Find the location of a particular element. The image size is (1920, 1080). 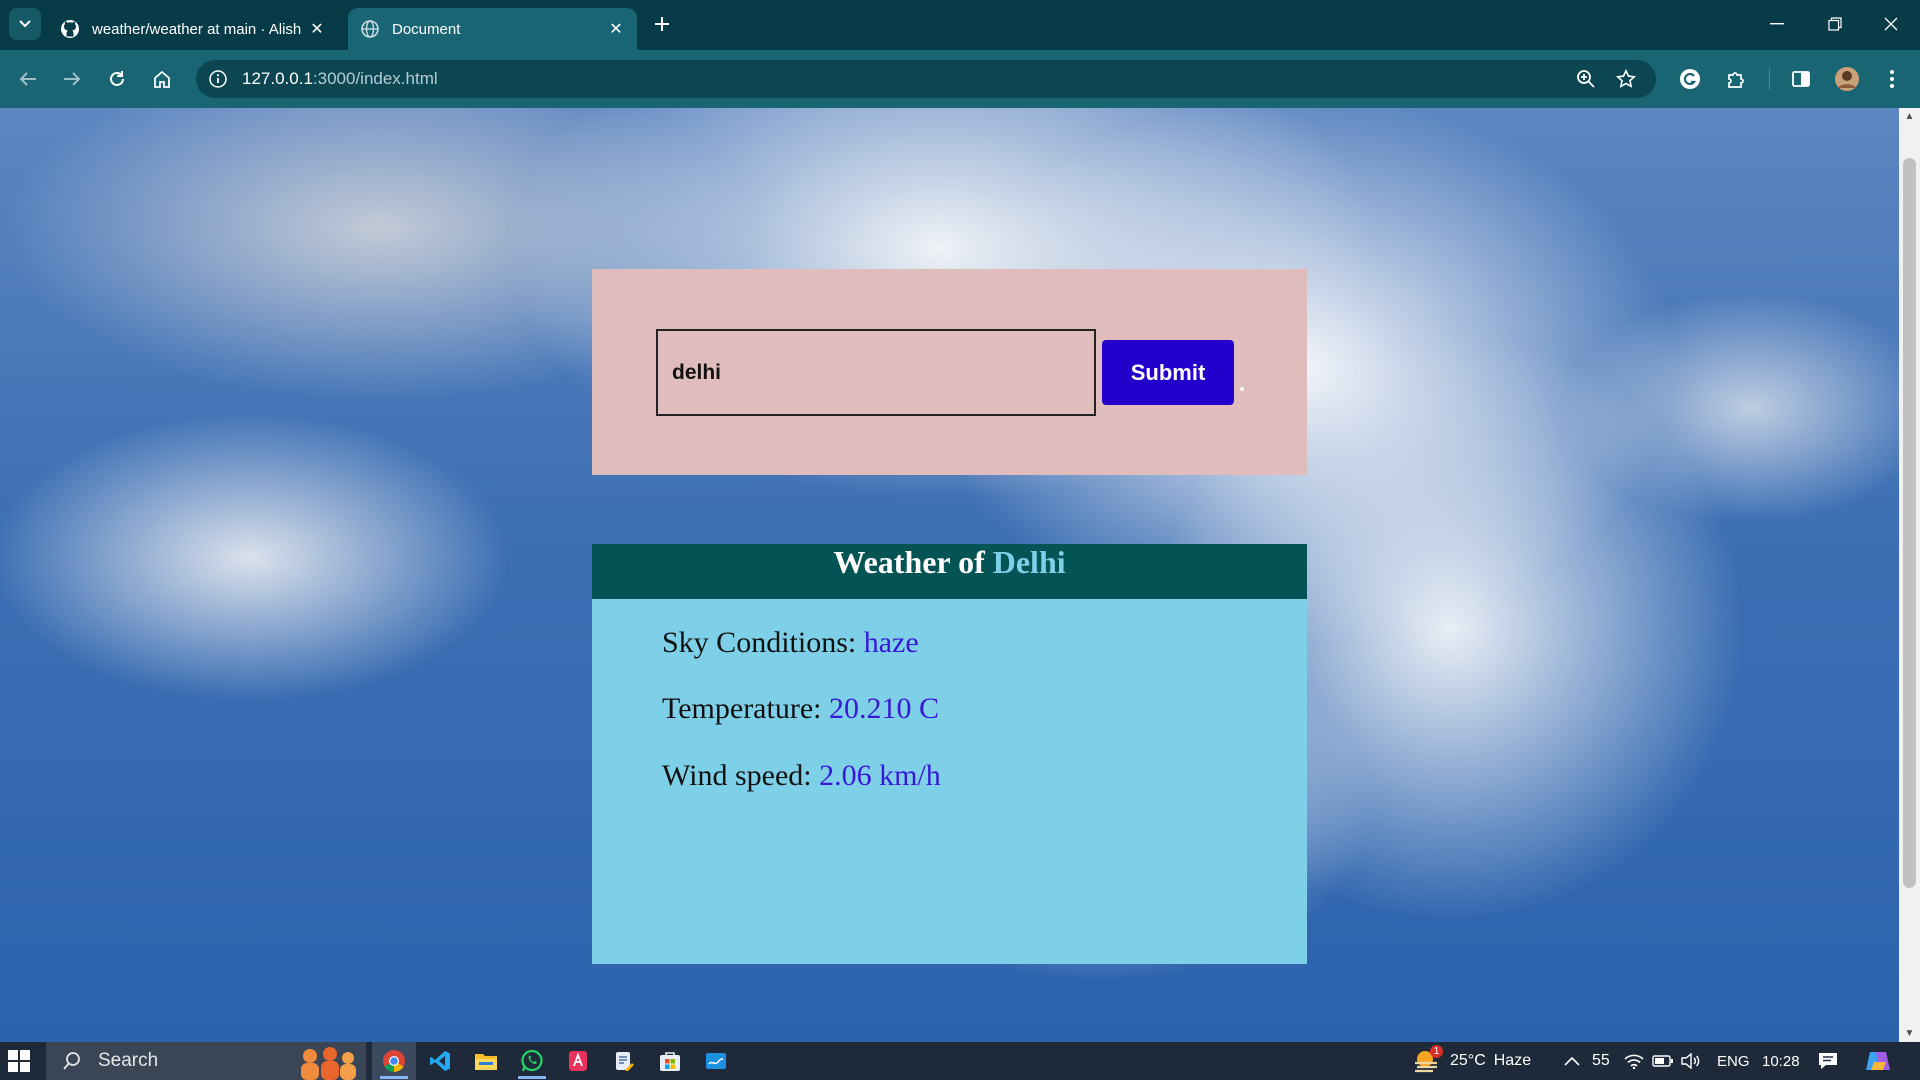

submit-button: Submit is located at coordinates (1168, 372).